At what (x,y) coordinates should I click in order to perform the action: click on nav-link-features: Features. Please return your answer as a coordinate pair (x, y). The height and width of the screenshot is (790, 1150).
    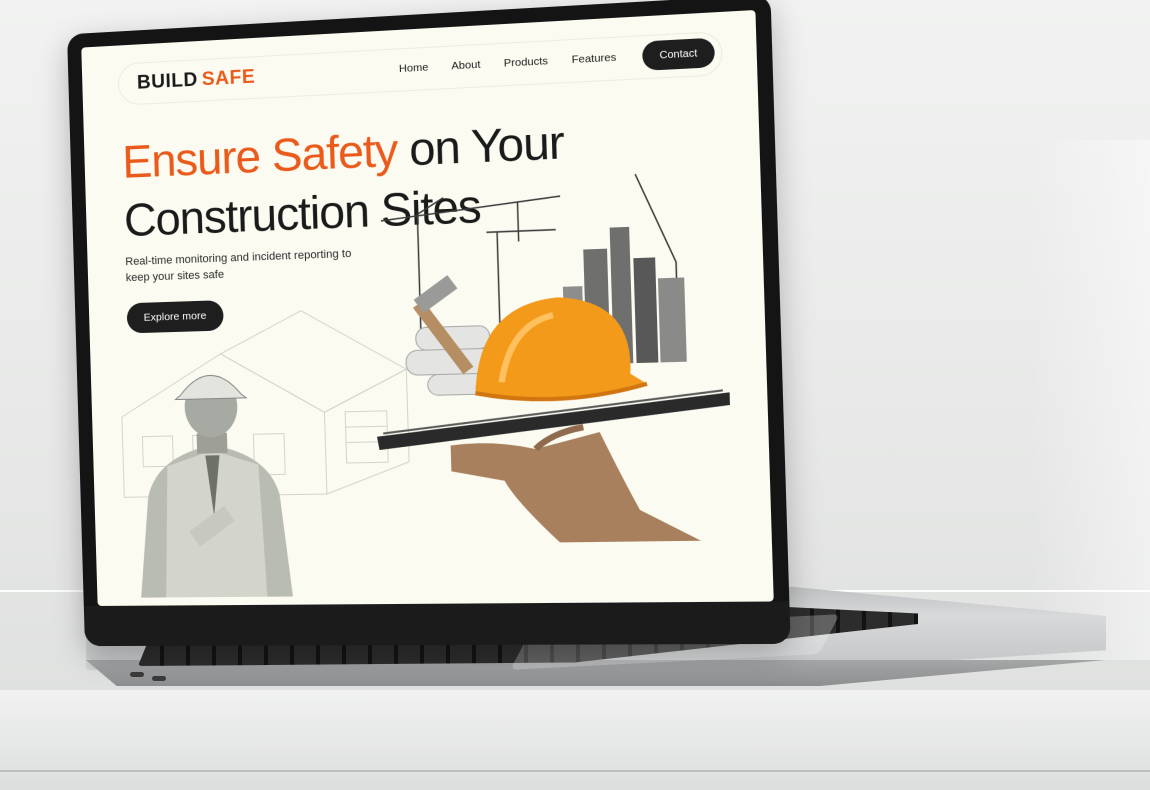
    Looking at the image, I should click on (593, 58).